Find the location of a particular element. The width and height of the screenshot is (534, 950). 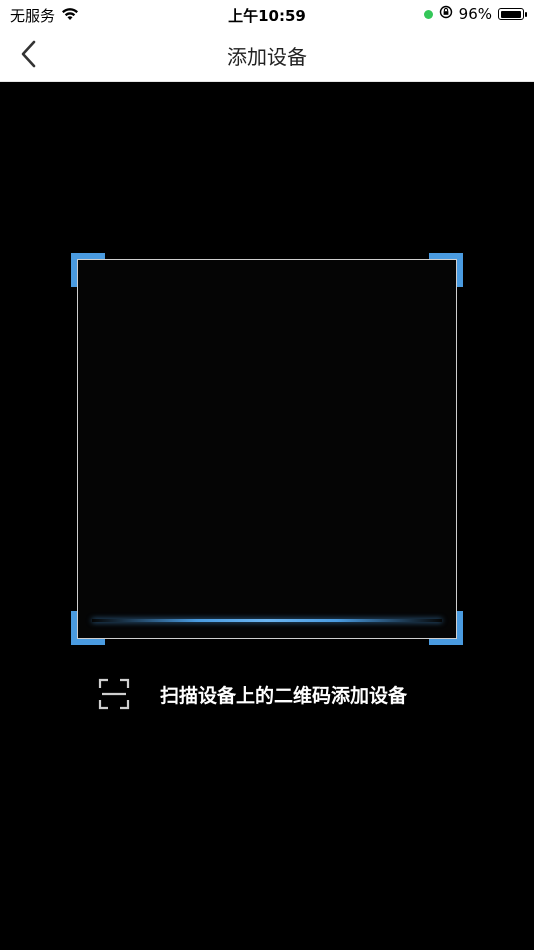

scan-corner-top-right is located at coordinates (446, 270).